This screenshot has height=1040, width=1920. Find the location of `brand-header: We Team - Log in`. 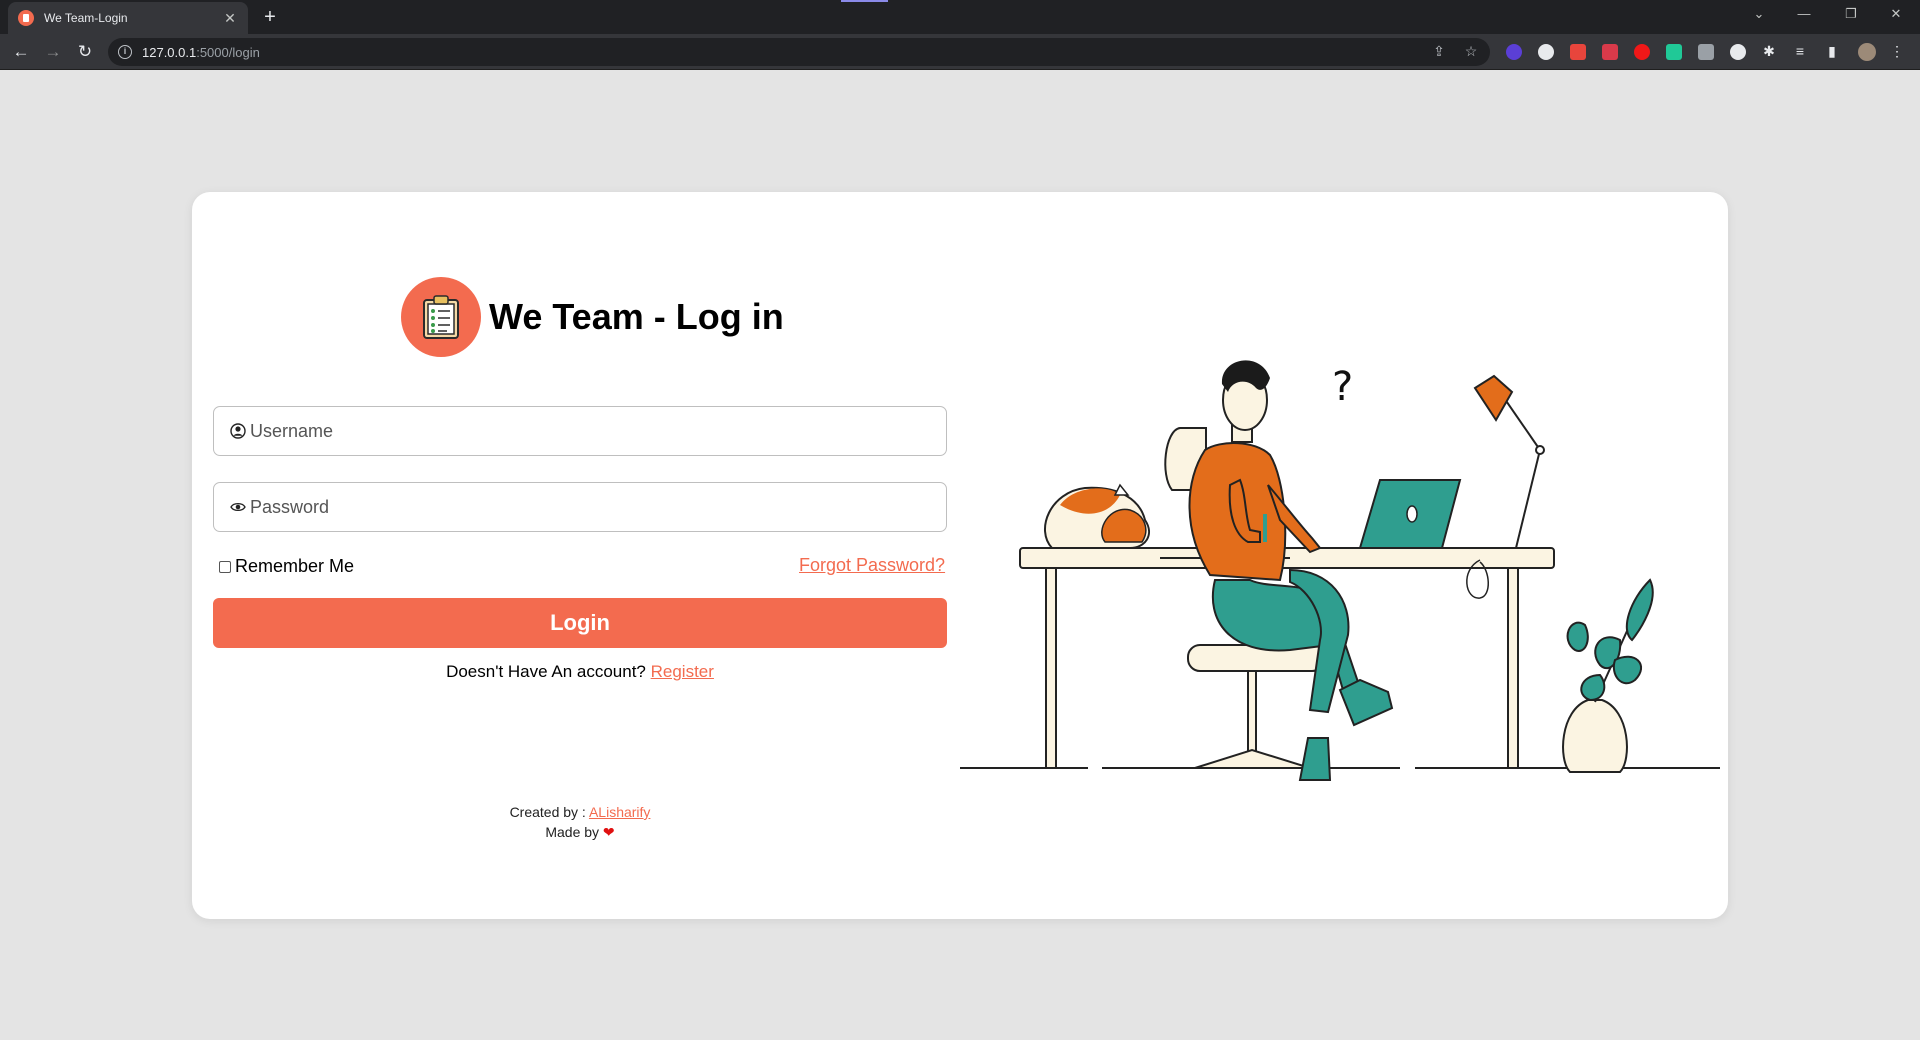

brand-header: We Team - Log in is located at coordinates (592, 317).